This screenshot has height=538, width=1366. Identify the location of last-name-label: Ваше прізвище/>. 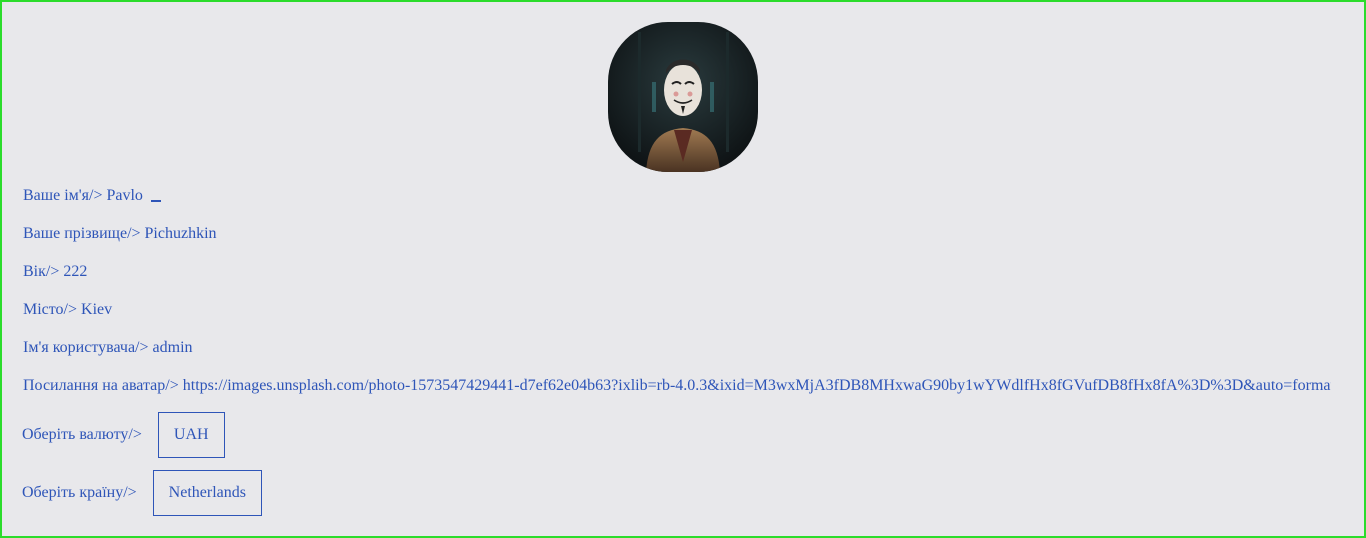
(82, 233).